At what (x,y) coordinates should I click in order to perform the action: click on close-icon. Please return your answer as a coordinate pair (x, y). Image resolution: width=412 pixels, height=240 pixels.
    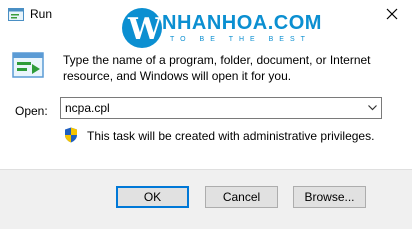
    Looking at the image, I should click on (392, 15).